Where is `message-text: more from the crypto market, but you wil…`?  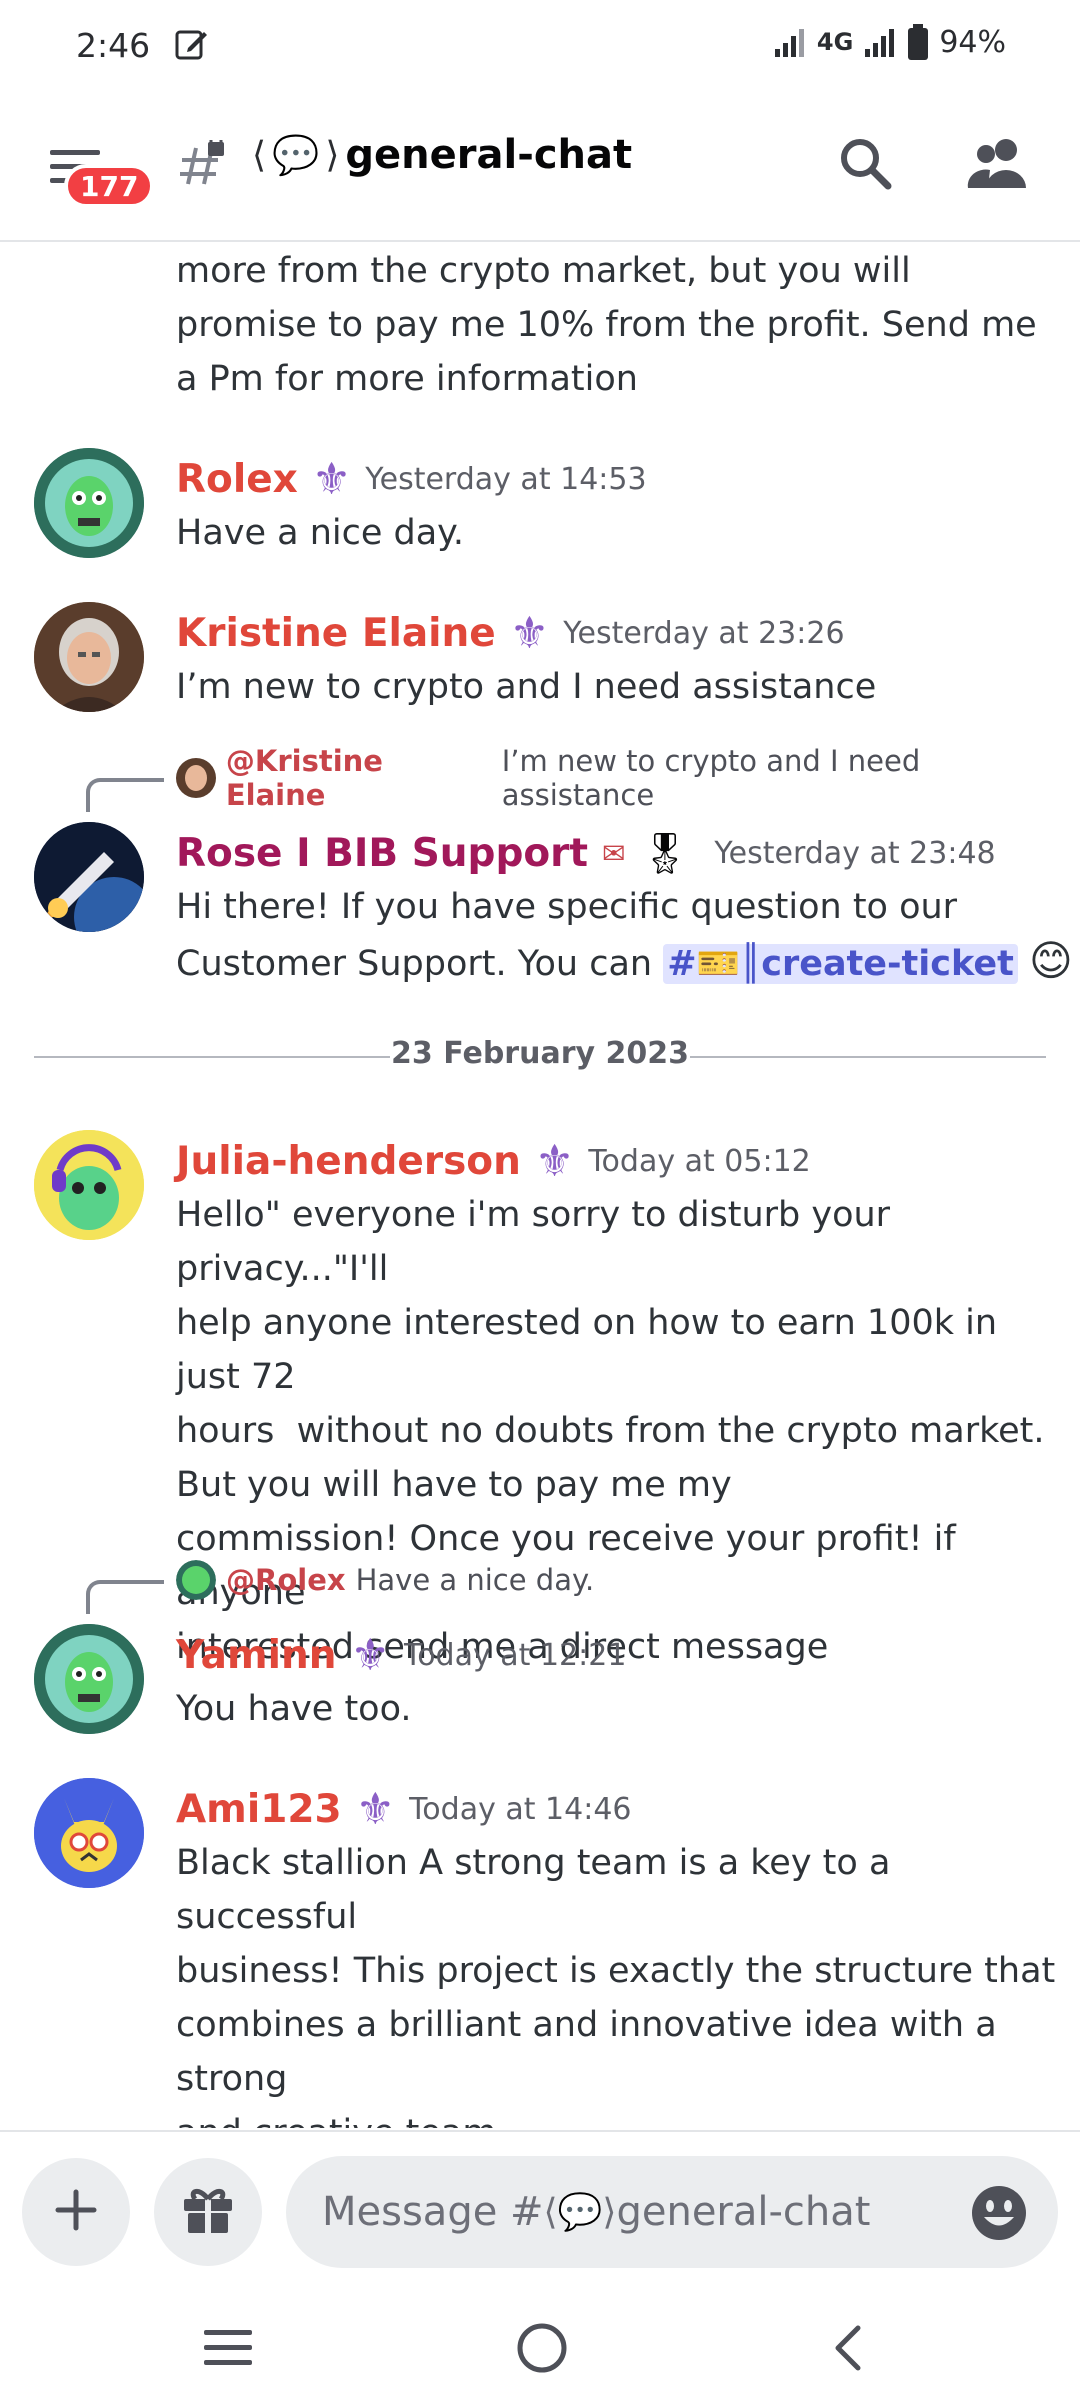
message-text: more from the crypto market, but you wil… is located at coordinates (606, 325).